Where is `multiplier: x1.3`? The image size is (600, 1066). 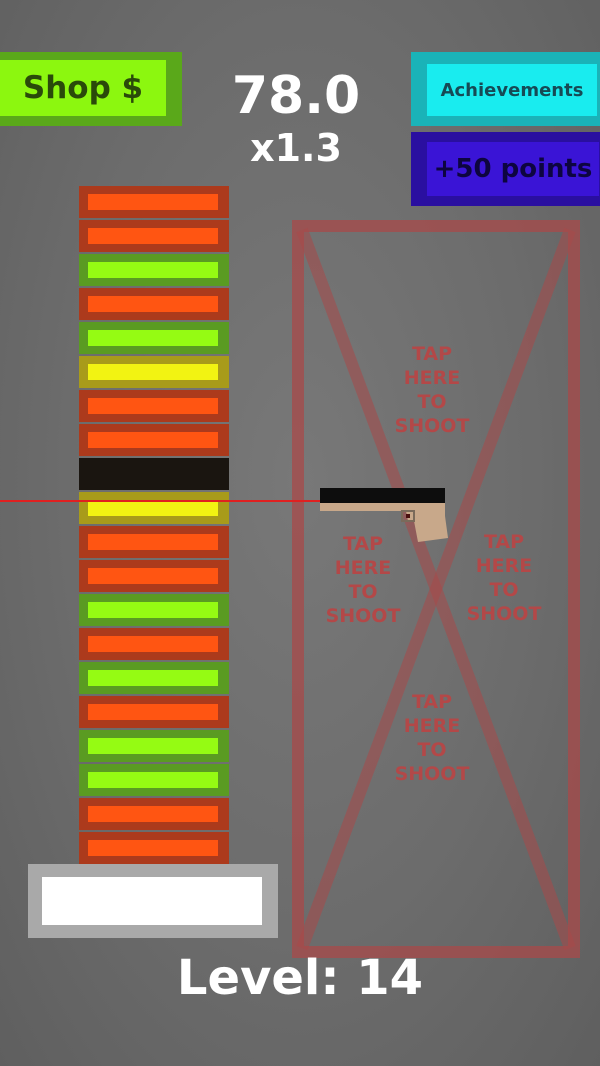
multiplier: x1.3 is located at coordinates (296, 148).